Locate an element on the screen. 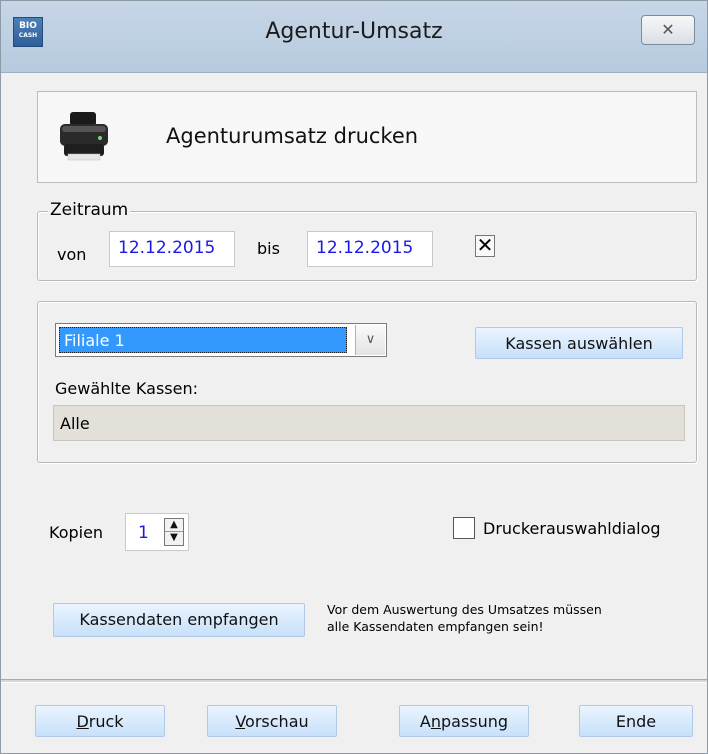 The height and width of the screenshot is (754, 708). chevron-down-icon: ∨ is located at coordinates (370, 340).